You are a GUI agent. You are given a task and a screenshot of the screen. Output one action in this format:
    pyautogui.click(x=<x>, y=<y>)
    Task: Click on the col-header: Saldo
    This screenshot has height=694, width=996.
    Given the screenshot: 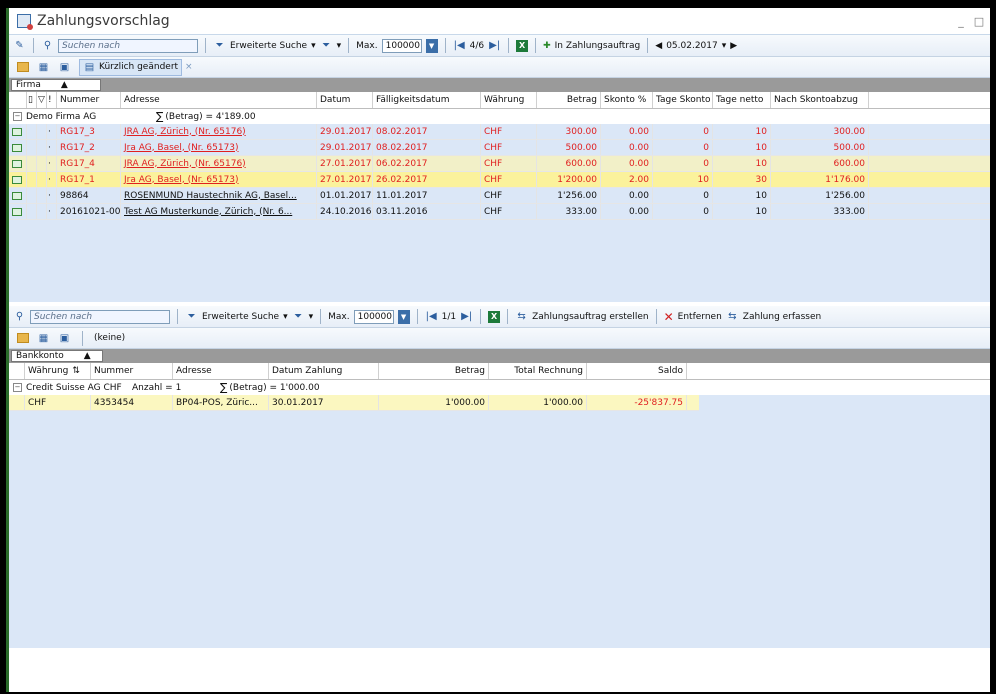 What is the action you would take?
    pyautogui.click(x=637, y=371)
    